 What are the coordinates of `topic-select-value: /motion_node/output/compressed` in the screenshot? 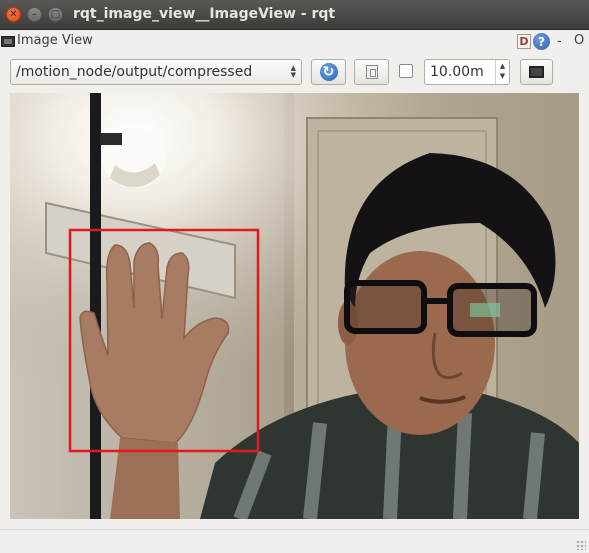 It's located at (134, 72).